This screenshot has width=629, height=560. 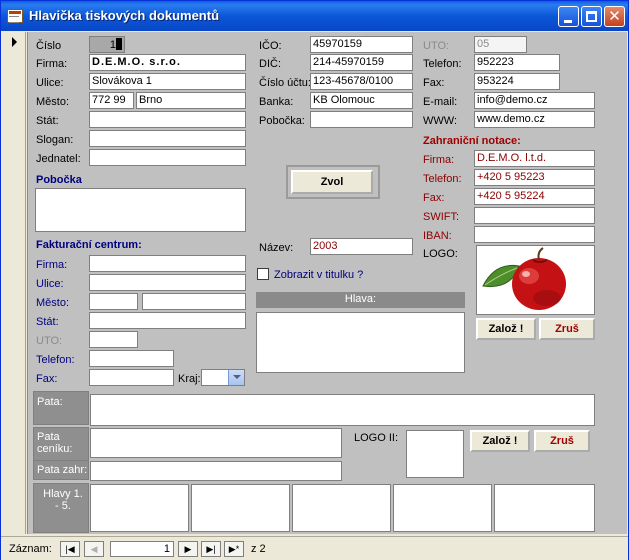 What do you see at coordinates (50, 402) in the screenshot?
I see `pata-label: Pata:` at bounding box center [50, 402].